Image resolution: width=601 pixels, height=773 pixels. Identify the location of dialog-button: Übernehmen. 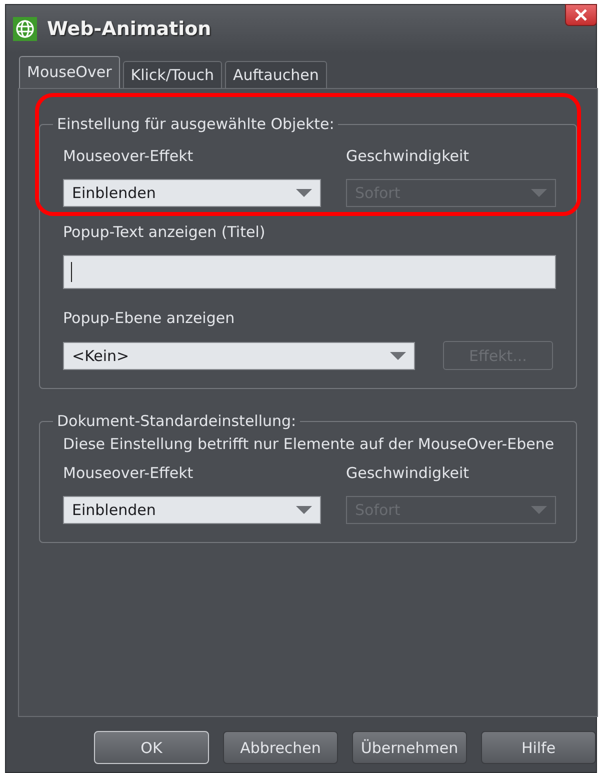
(409, 747).